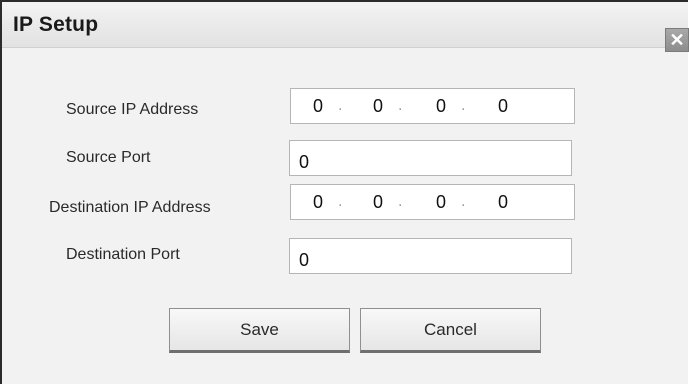  I want to click on destination-port-label: Destination Port, so click(123, 254).